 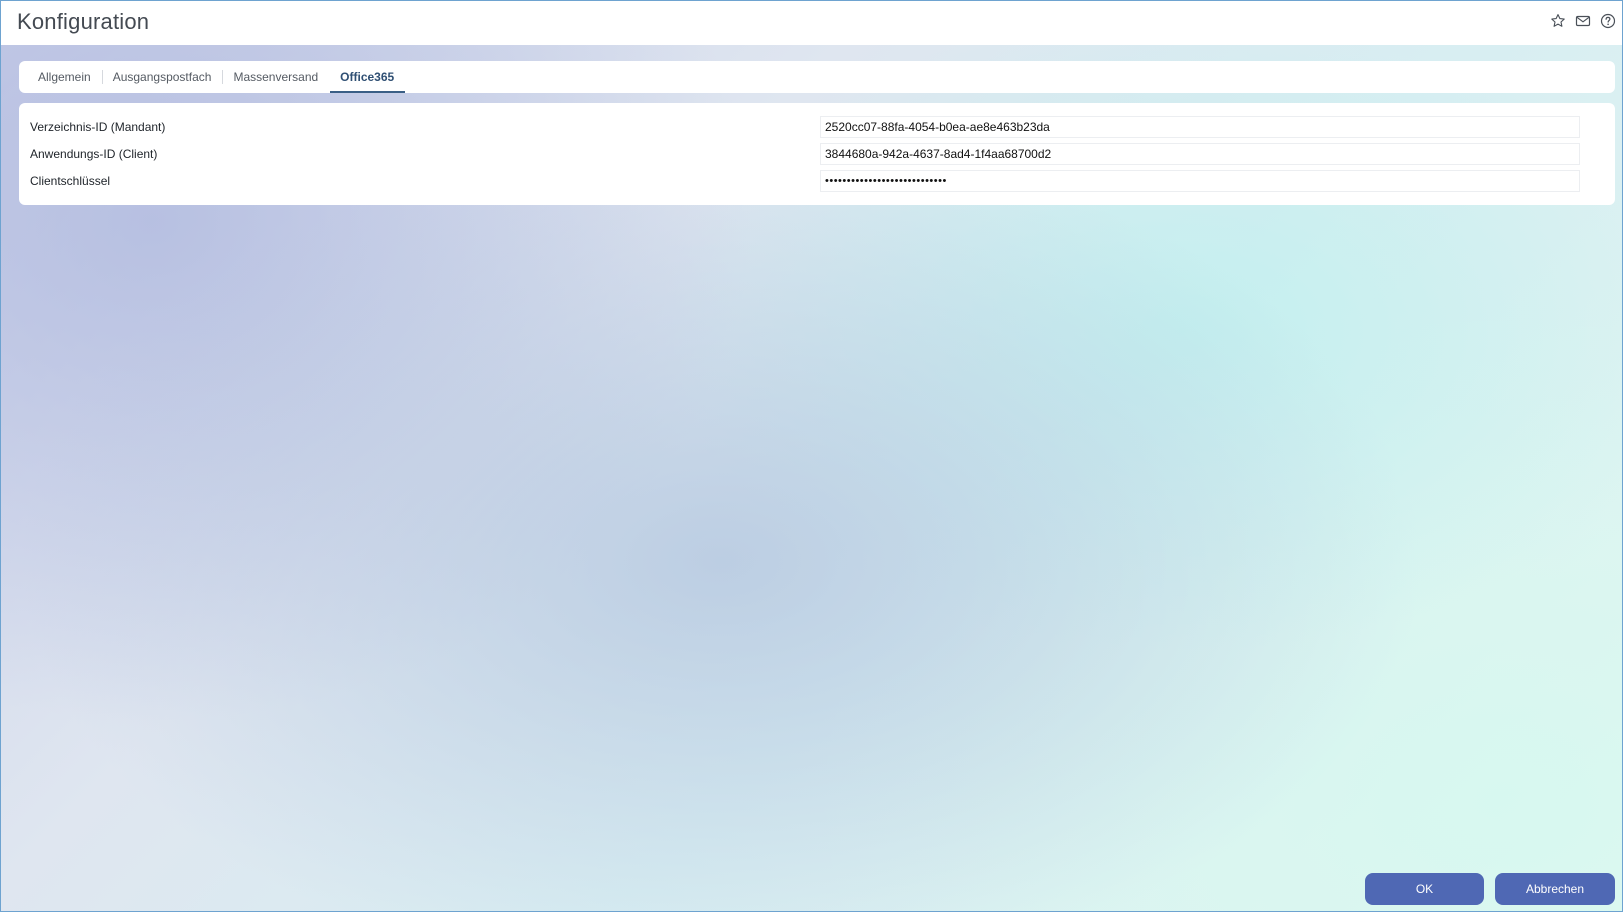 What do you see at coordinates (1200, 154) in the screenshot?
I see `client-id-field` at bounding box center [1200, 154].